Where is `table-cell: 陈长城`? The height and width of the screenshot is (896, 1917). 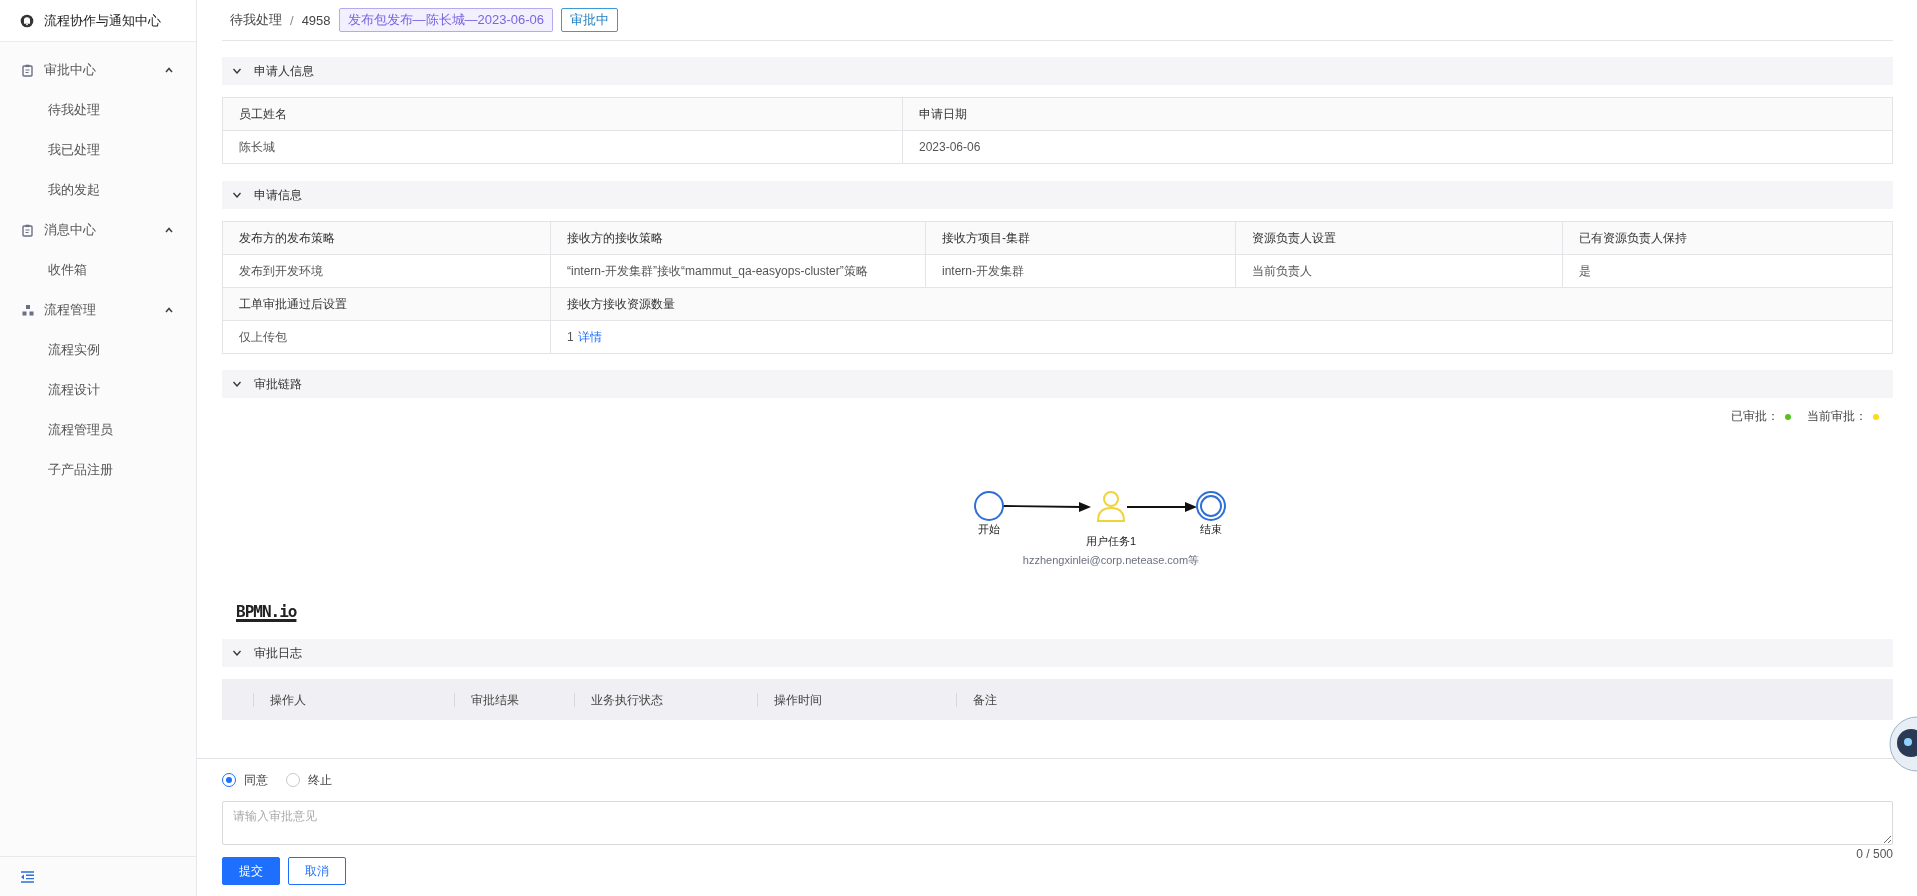 table-cell: 陈长城 is located at coordinates (563, 147).